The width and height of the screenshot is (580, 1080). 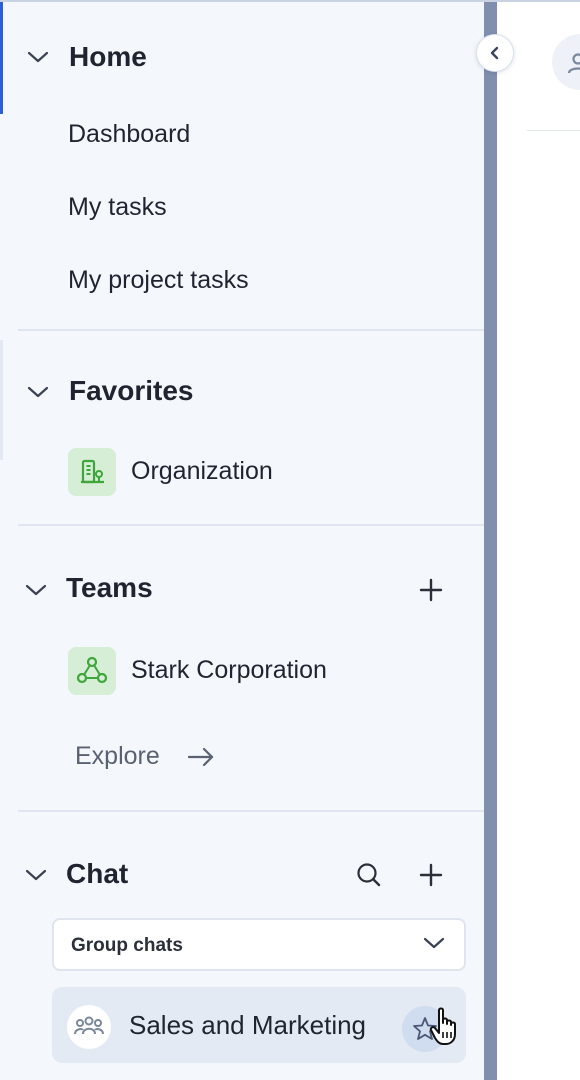 I want to click on chevron-left-icon, so click(x=494, y=53).